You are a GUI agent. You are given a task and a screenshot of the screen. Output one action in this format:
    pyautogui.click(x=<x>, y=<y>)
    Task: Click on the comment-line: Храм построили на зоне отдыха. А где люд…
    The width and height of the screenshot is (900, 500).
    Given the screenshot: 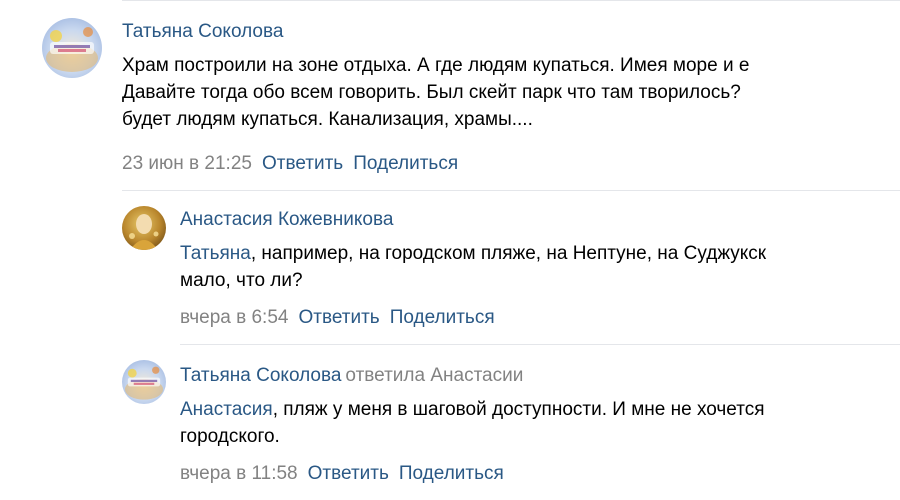 What is the action you would take?
    pyautogui.click(x=436, y=65)
    